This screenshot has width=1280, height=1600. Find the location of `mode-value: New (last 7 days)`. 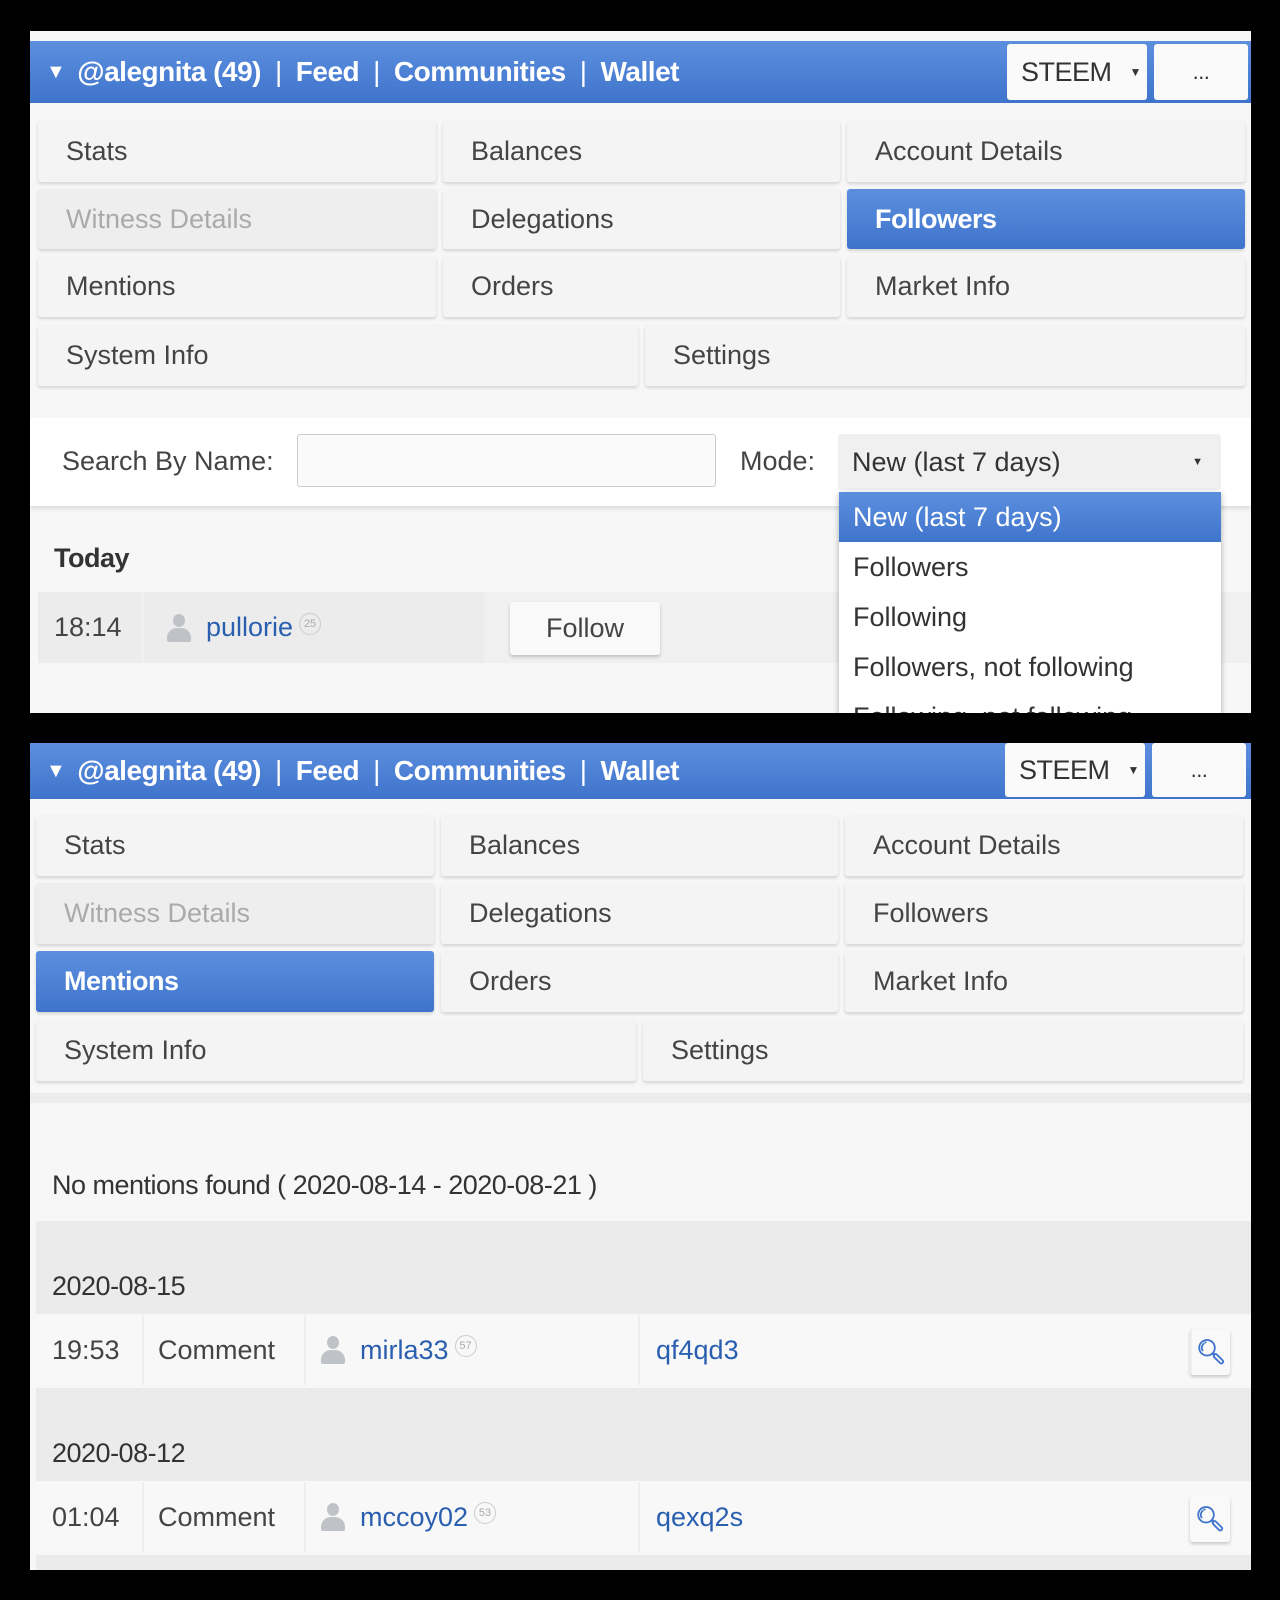

mode-value: New (last 7 days) is located at coordinates (956, 461).